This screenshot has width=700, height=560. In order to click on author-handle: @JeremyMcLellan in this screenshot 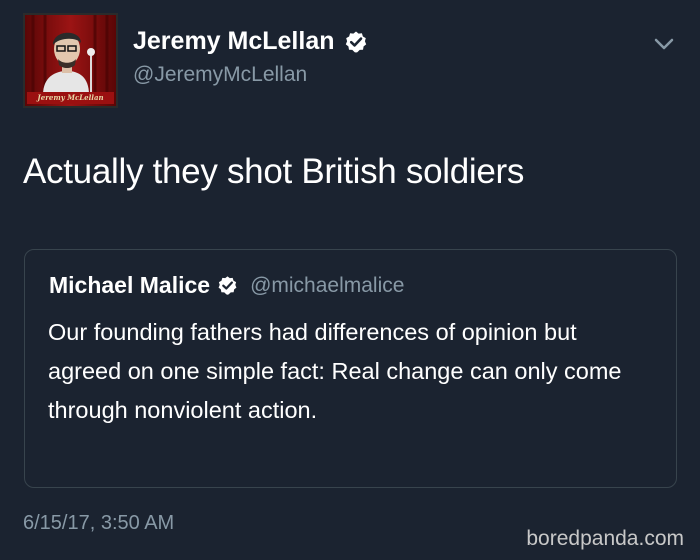, I will do `click(220, 75)`.